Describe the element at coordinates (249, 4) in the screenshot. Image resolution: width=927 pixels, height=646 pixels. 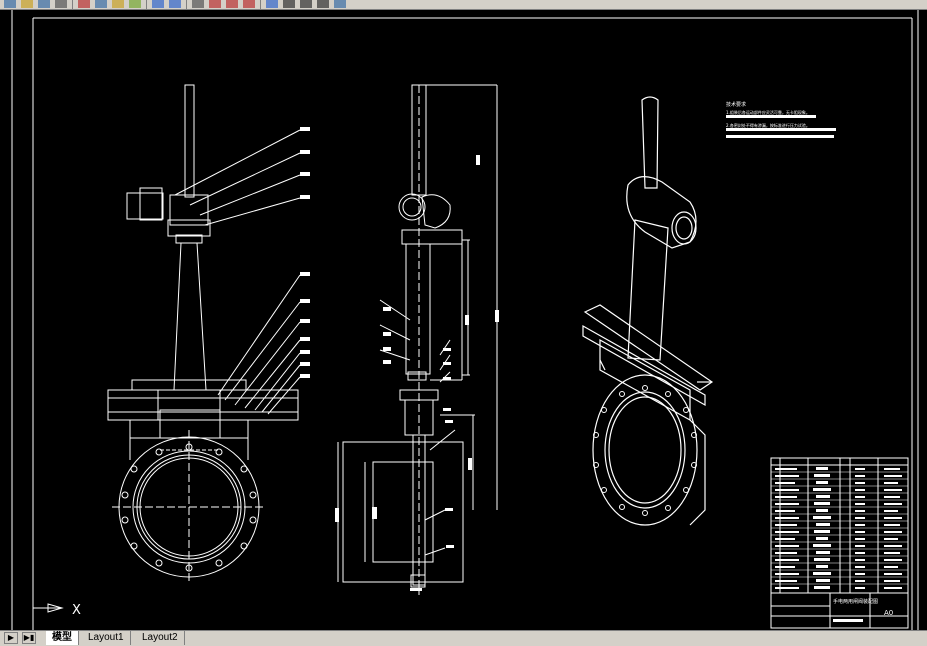
I see `zoom-previous-icon` at that location.